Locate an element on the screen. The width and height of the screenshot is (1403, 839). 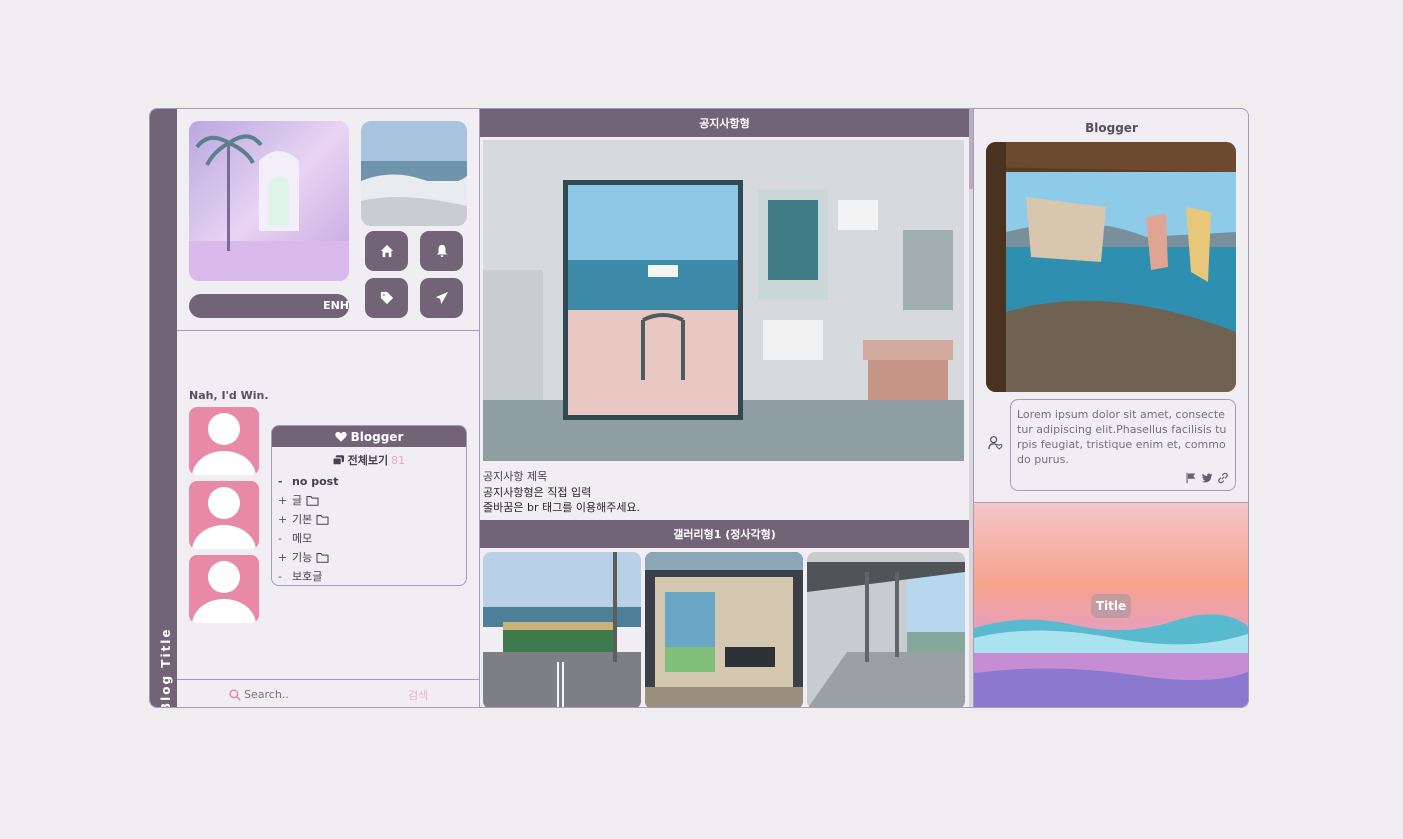
notice-body: 공지사항형은 직접 입력 줄바꿈은 br 태그를 이용해주세요. is located at coordinates (561, 500).